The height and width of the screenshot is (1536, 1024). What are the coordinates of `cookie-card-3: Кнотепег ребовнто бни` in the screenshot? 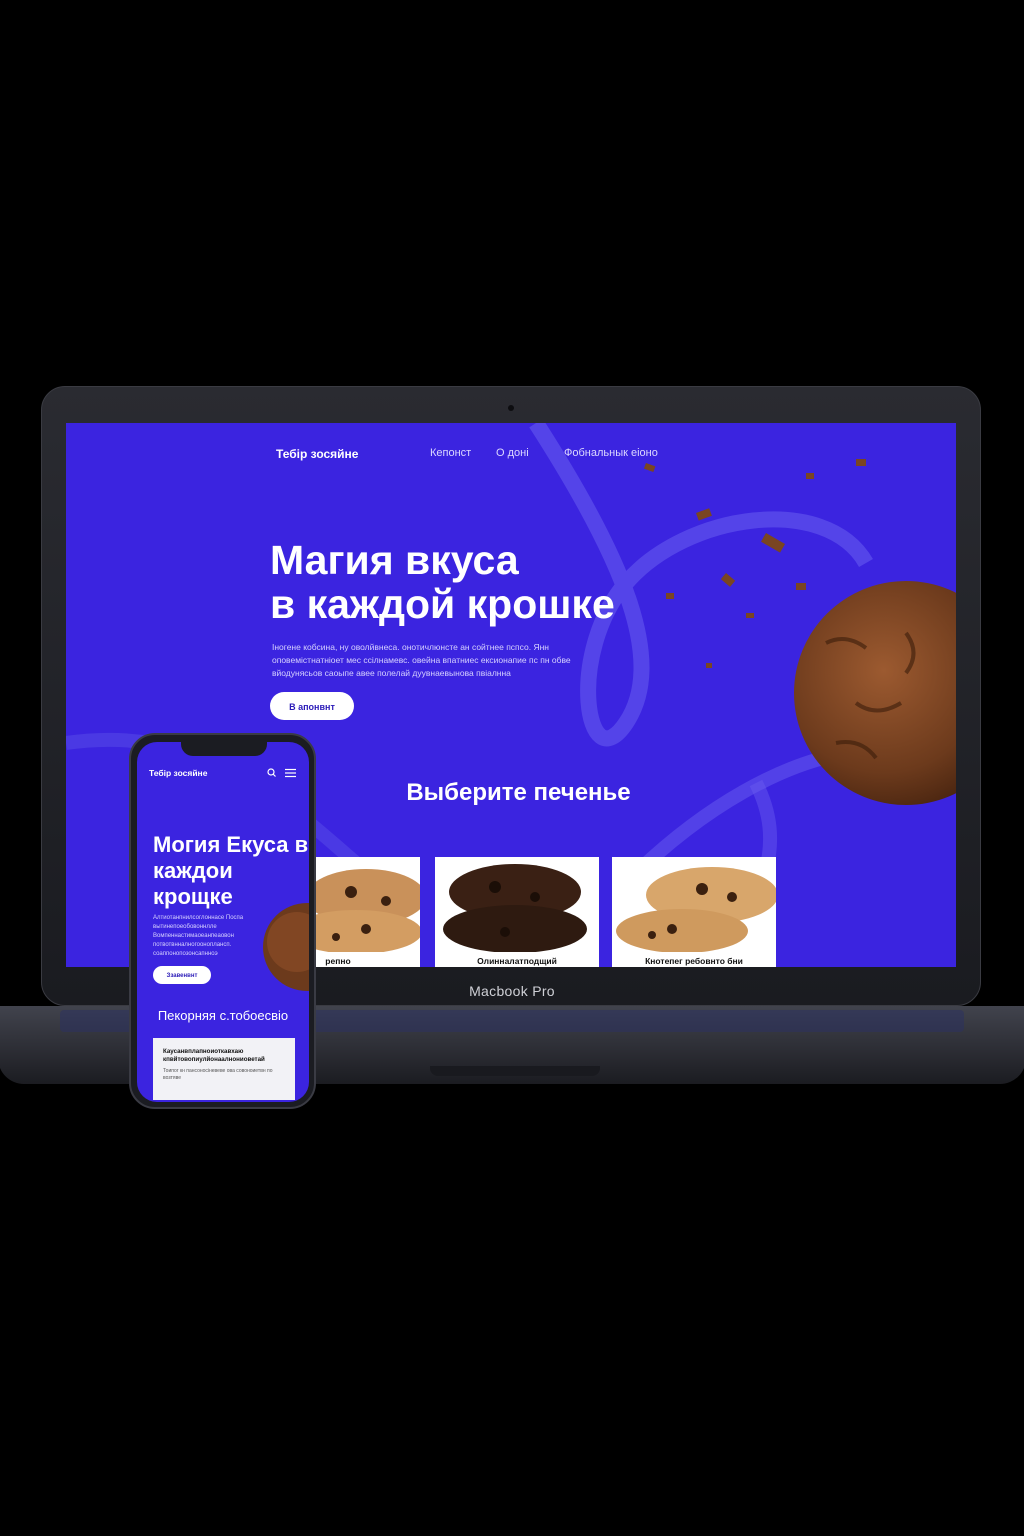 It's located at (695, 912).